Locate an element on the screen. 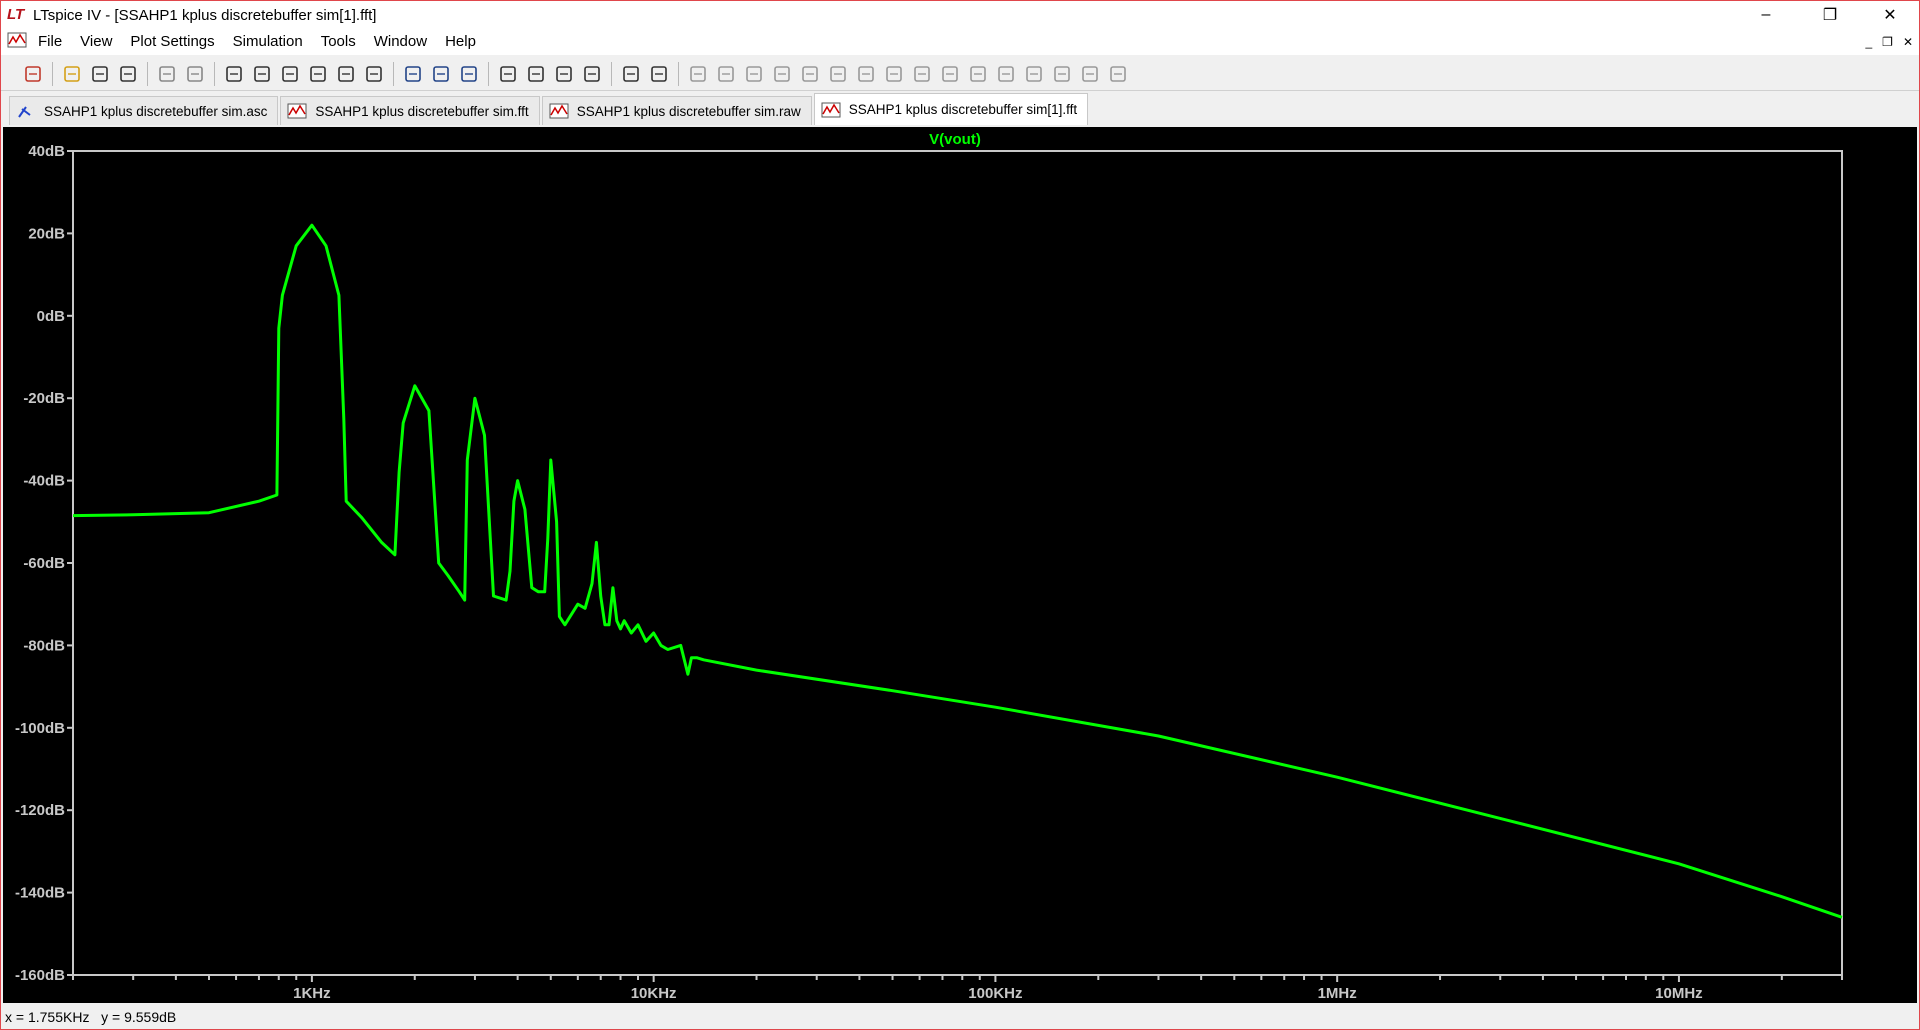  diode-button is located at coordinates (866, 74).